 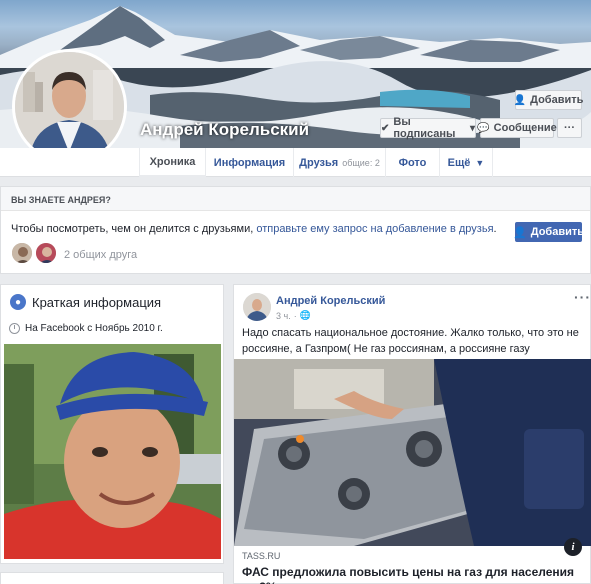 I want to click on subscribed-button: ✔ Вы подписаны ▾, so click(x=428, y=128).